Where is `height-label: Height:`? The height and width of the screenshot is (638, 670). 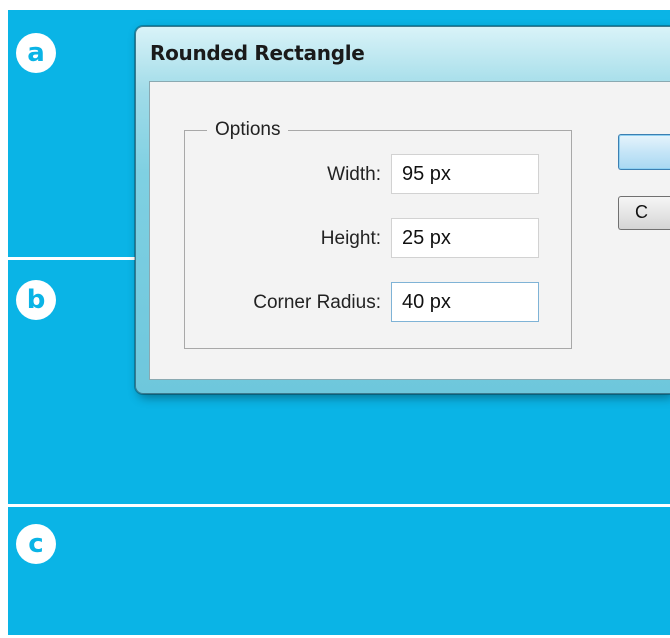 height-label: Height: is located at coordinates (350, 238).